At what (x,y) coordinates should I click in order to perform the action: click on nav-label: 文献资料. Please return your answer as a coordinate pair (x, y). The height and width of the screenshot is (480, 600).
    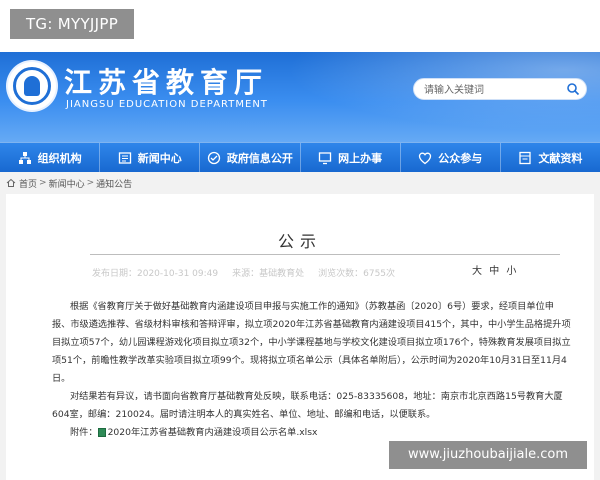
    Looking at the image, I should click on (560, 158).